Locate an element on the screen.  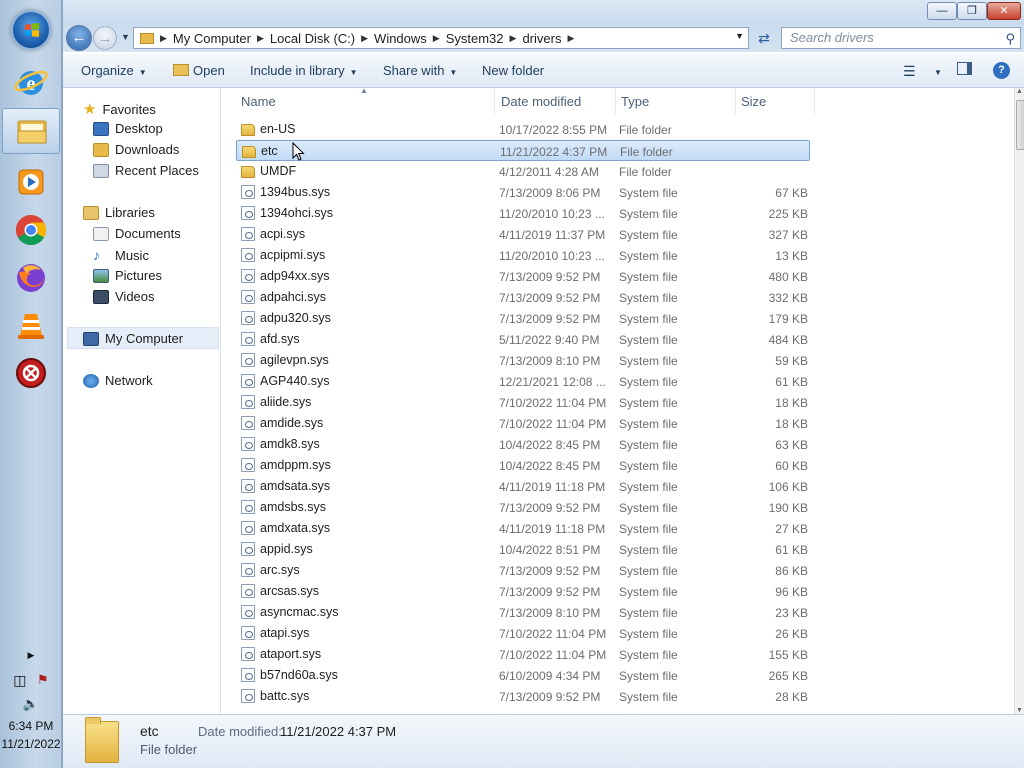
column-header-type: Type is located at coordinates (635, 101).